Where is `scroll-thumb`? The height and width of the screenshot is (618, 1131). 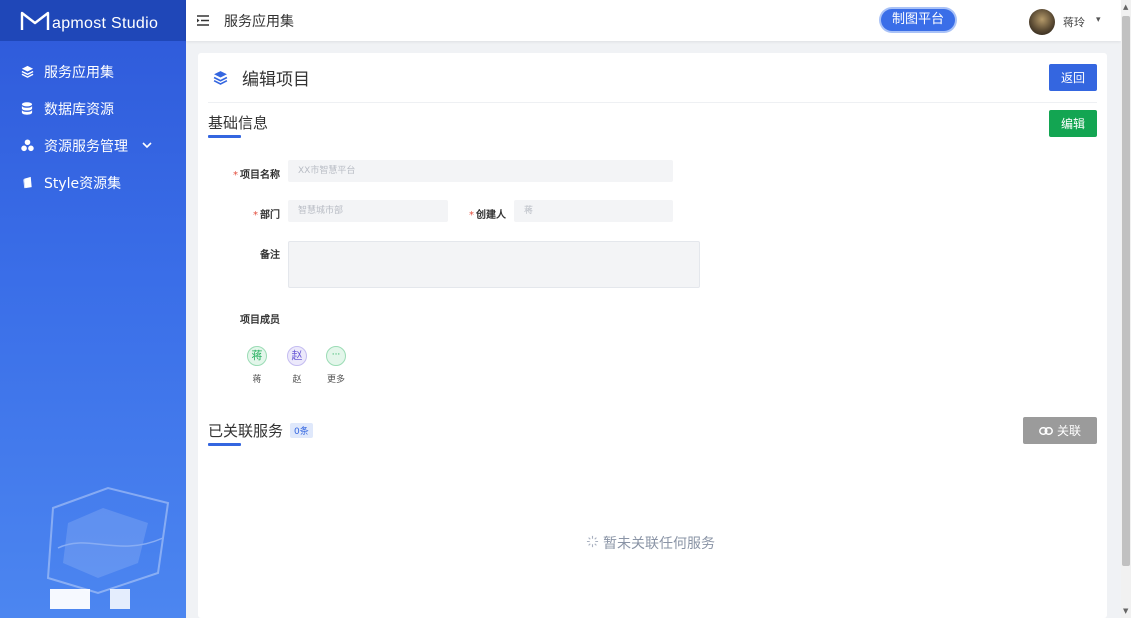
scroll-thumb is located at coordinates (1126, 291).